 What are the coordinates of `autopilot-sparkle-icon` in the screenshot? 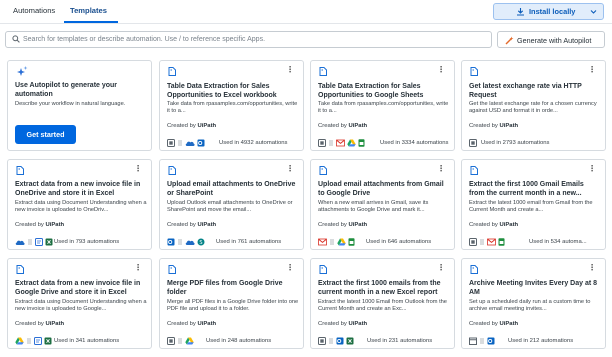 It's located at (22, 71).